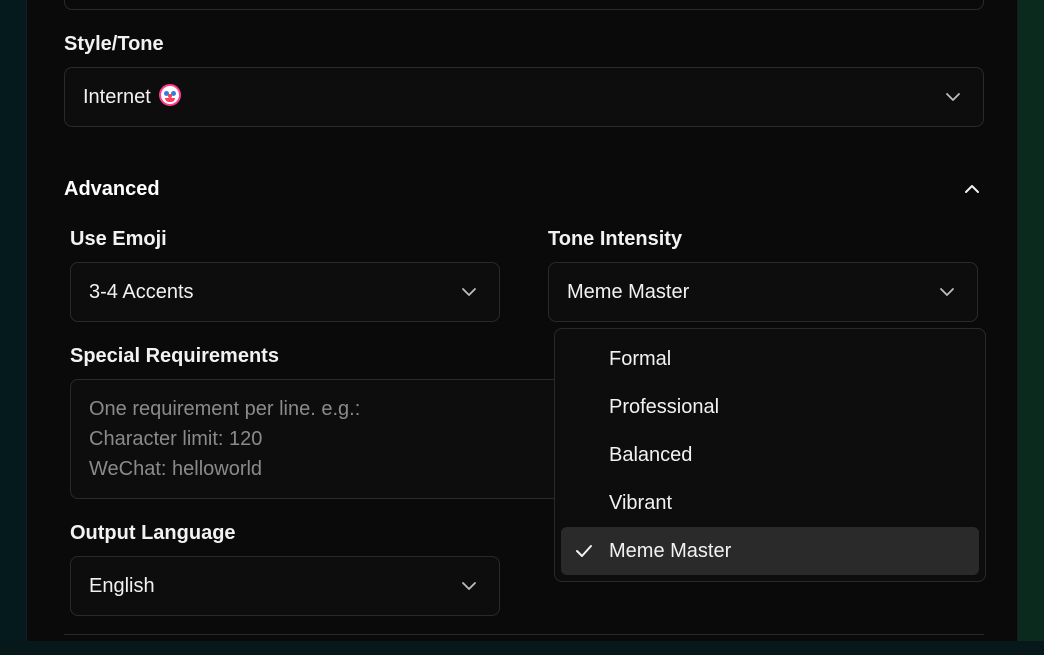  What do you see at coordinates (770, 359) in the screenshot?
I see `dropdown-option-formal: Formal` at bounding box center [770, 359].